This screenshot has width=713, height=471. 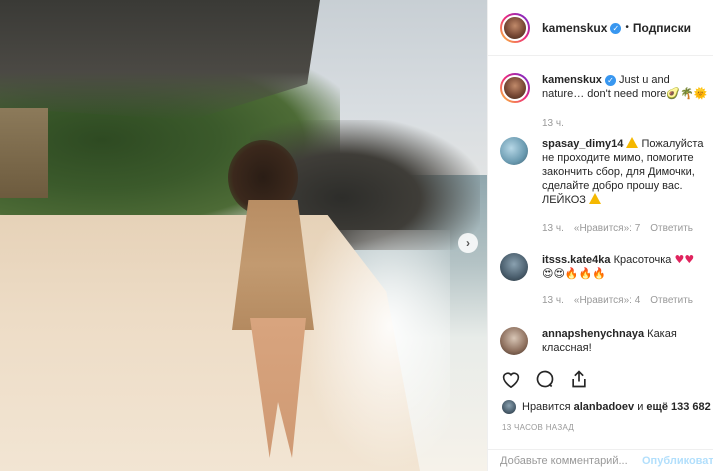 What do you see at coordinates (582, 28) in the screenshot?
I see `author-username: kamenskux ✓` at bounding box center [582, 28].